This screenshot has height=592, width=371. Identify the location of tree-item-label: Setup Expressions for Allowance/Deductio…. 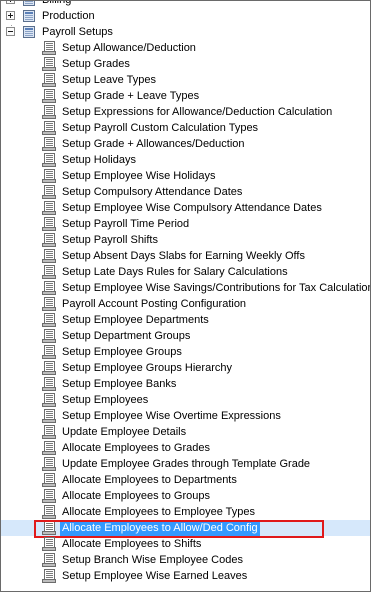
(197, 112).